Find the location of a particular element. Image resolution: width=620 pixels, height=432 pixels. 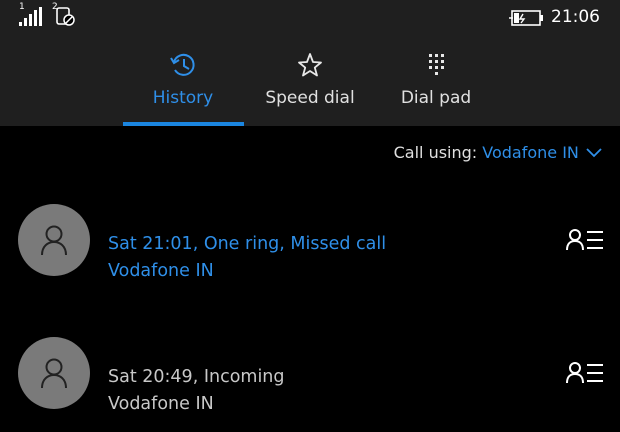

signal-strength-icon is located at coordinates (30, 16).